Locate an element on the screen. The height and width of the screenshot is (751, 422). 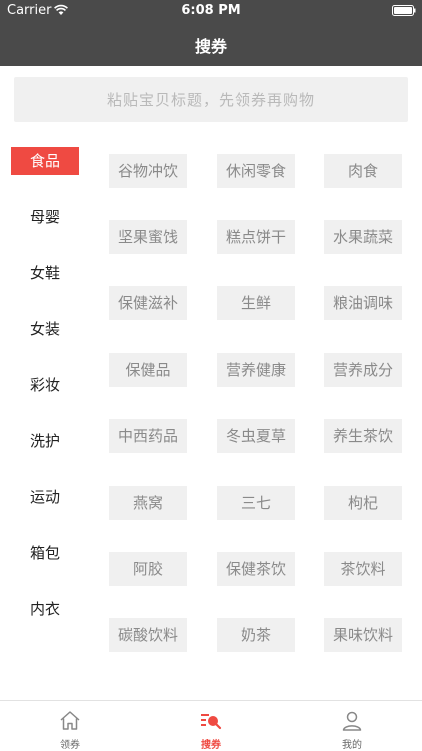
subcategory-tag: 枸杞 is located at coordinates (363, 503).